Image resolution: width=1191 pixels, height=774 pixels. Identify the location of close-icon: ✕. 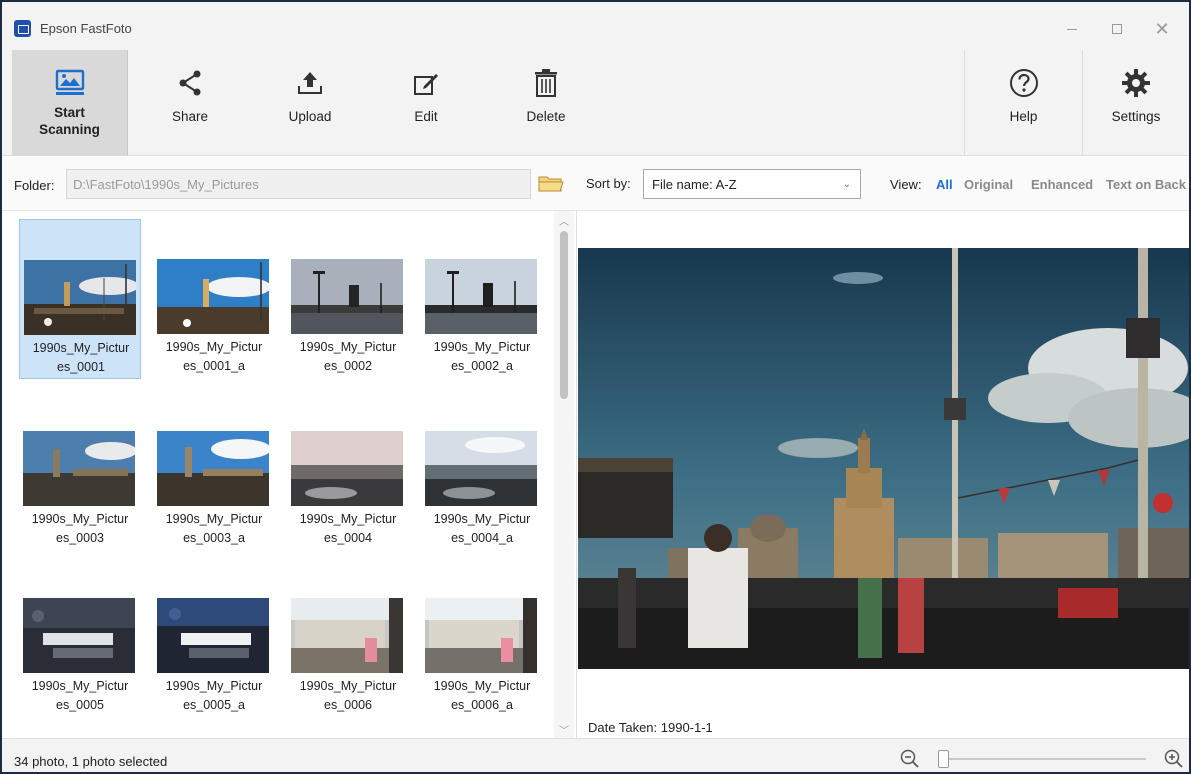
(1162, 28).